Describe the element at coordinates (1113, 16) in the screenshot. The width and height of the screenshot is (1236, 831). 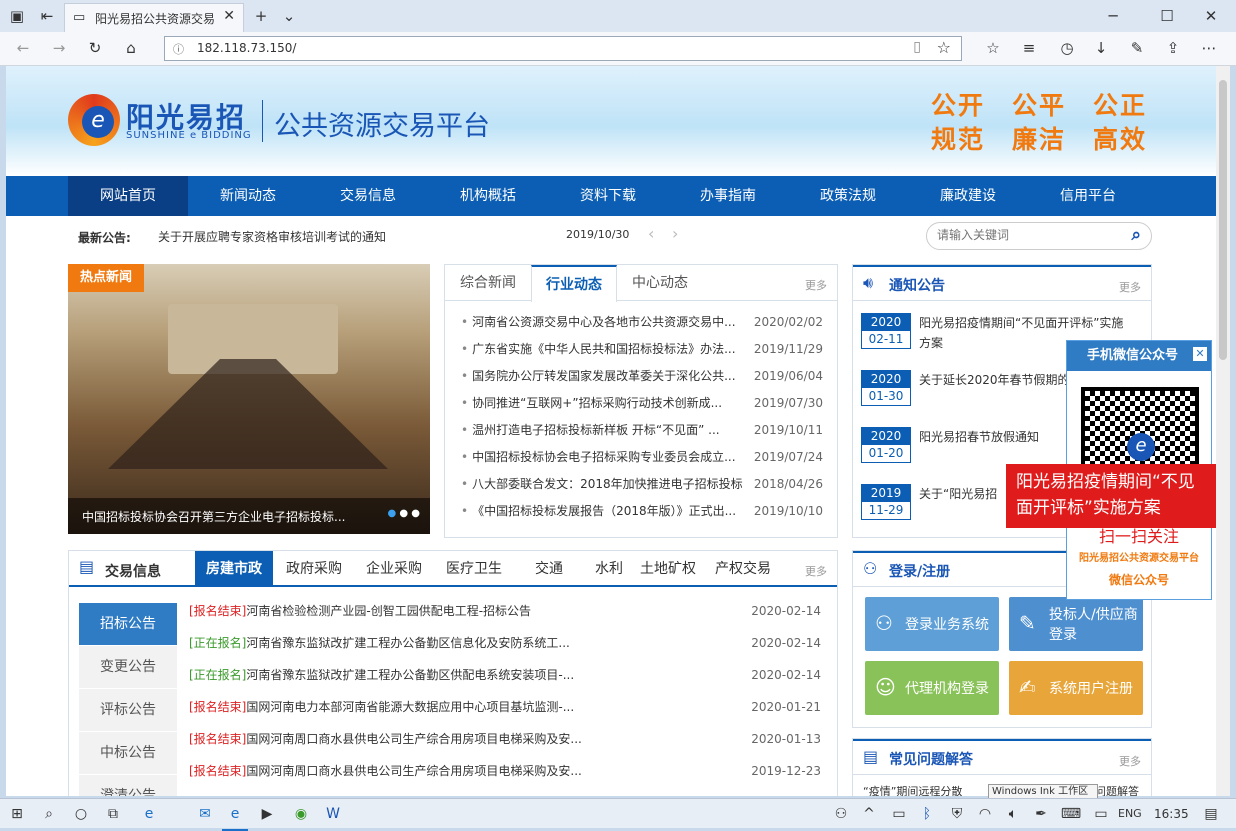
I see `minimize-icon: ─` at that location.